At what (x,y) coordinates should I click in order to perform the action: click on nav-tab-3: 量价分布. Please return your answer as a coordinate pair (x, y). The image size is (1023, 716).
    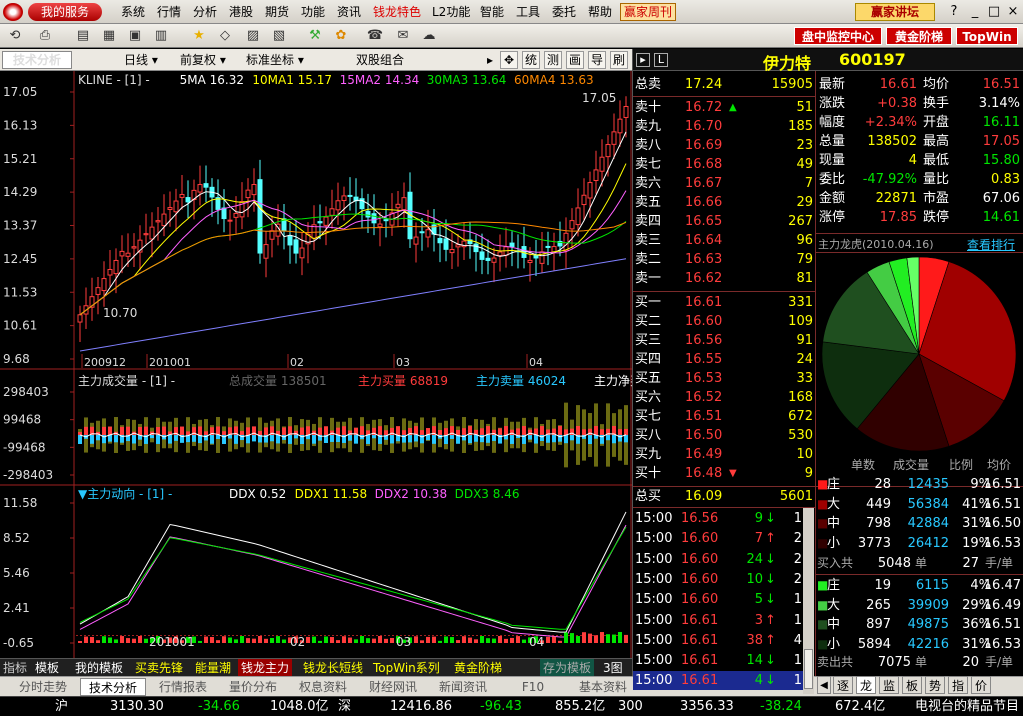
    Looking at the image, I should click on (253, 687).